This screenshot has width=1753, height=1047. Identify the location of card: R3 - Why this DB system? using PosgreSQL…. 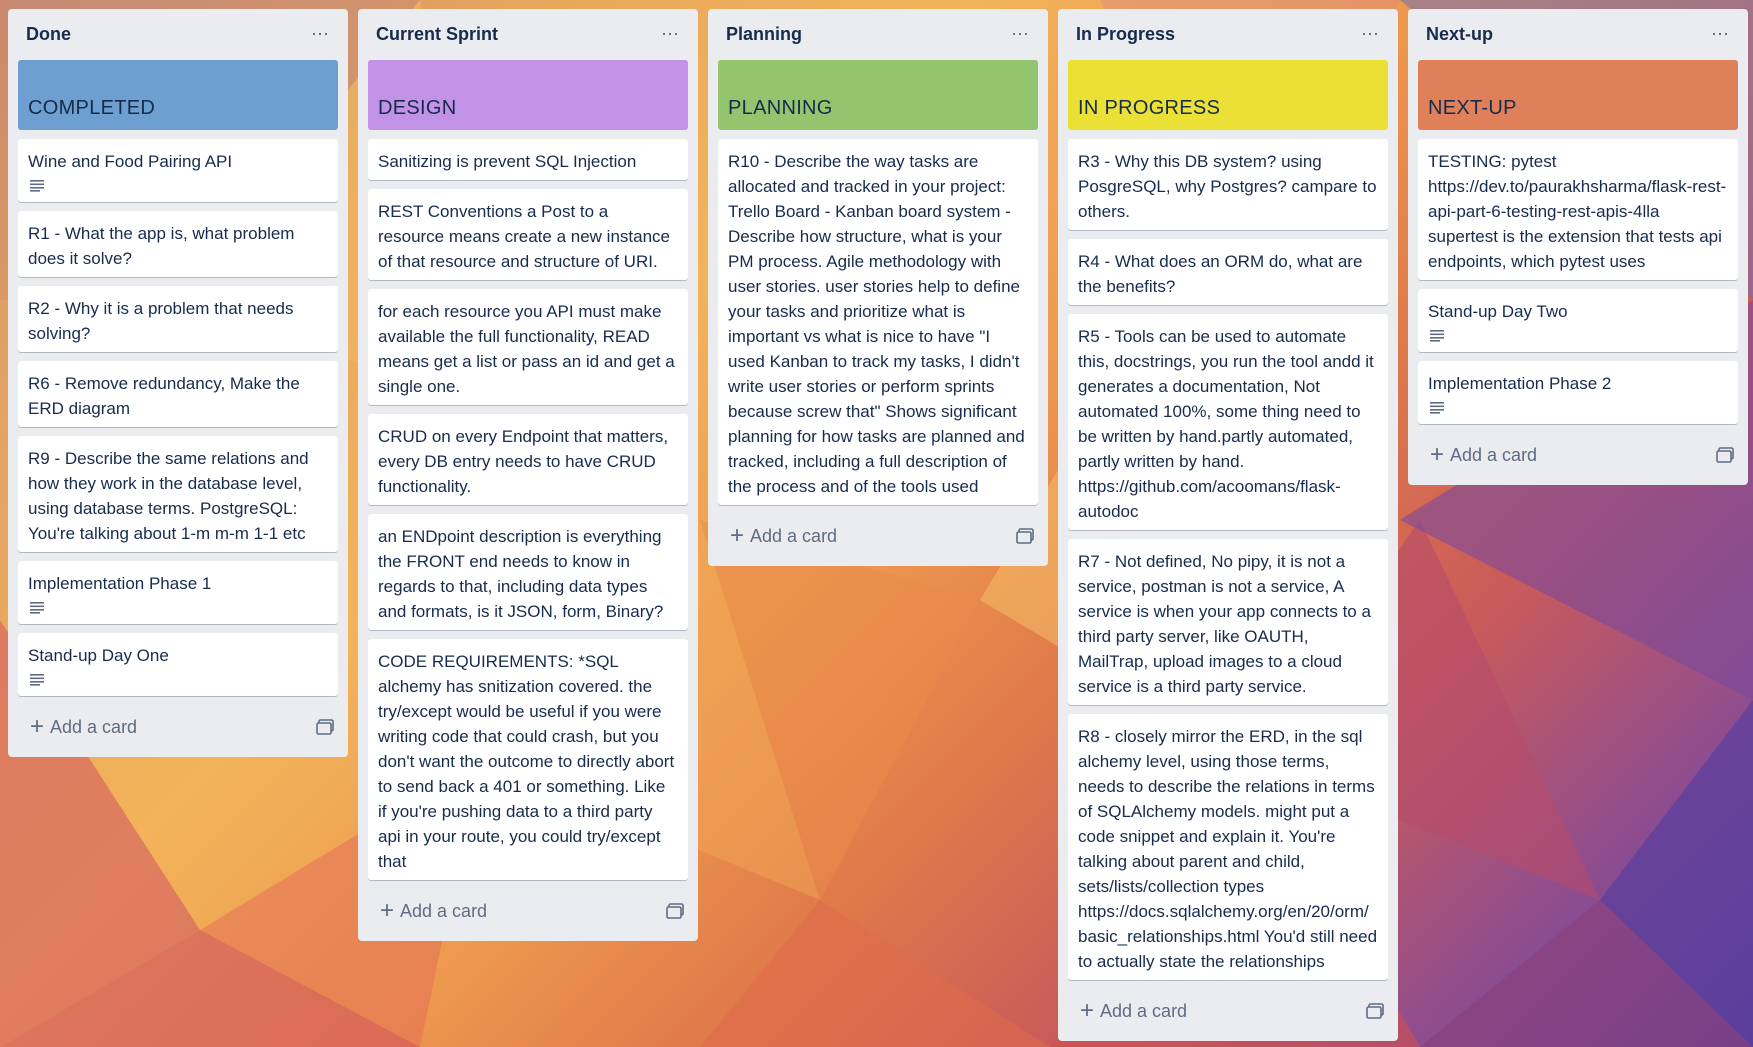
(1228, 184).